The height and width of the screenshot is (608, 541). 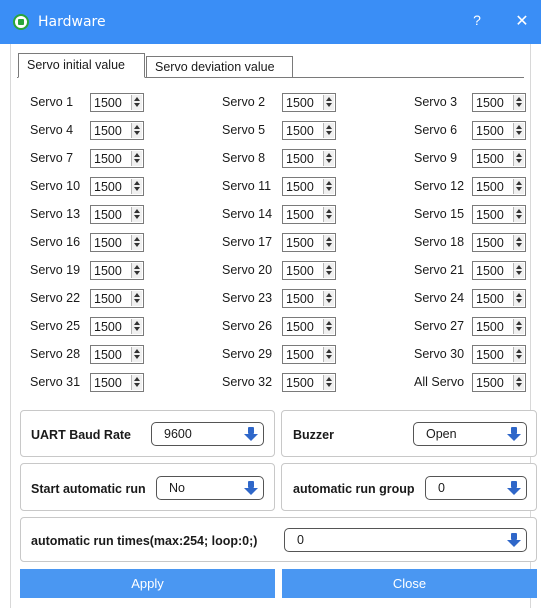 What do you see at coordinates (210, 488) in the screenshot?
I see `auto-run-select: No` at bounding box center [210, 488].